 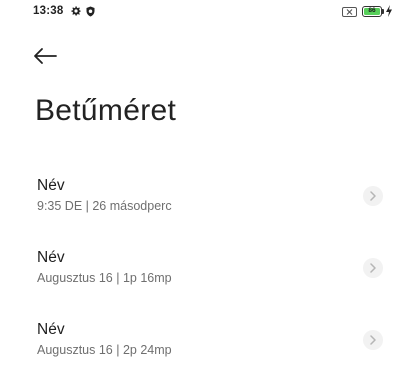 I want to click on charging-bolt-icon, so click(x=389, y=11).